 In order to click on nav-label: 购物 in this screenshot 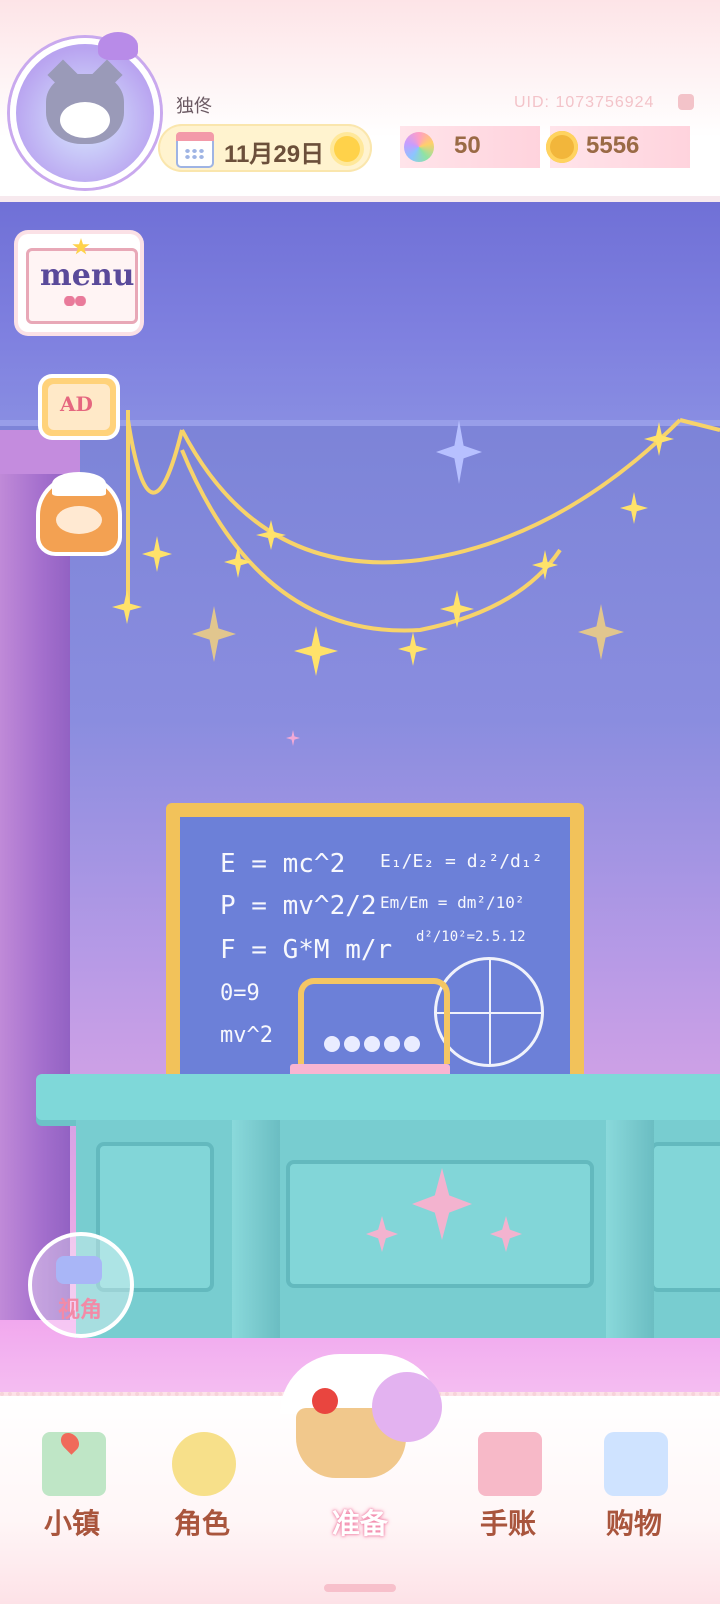, I will do `click(633, 1523)`.